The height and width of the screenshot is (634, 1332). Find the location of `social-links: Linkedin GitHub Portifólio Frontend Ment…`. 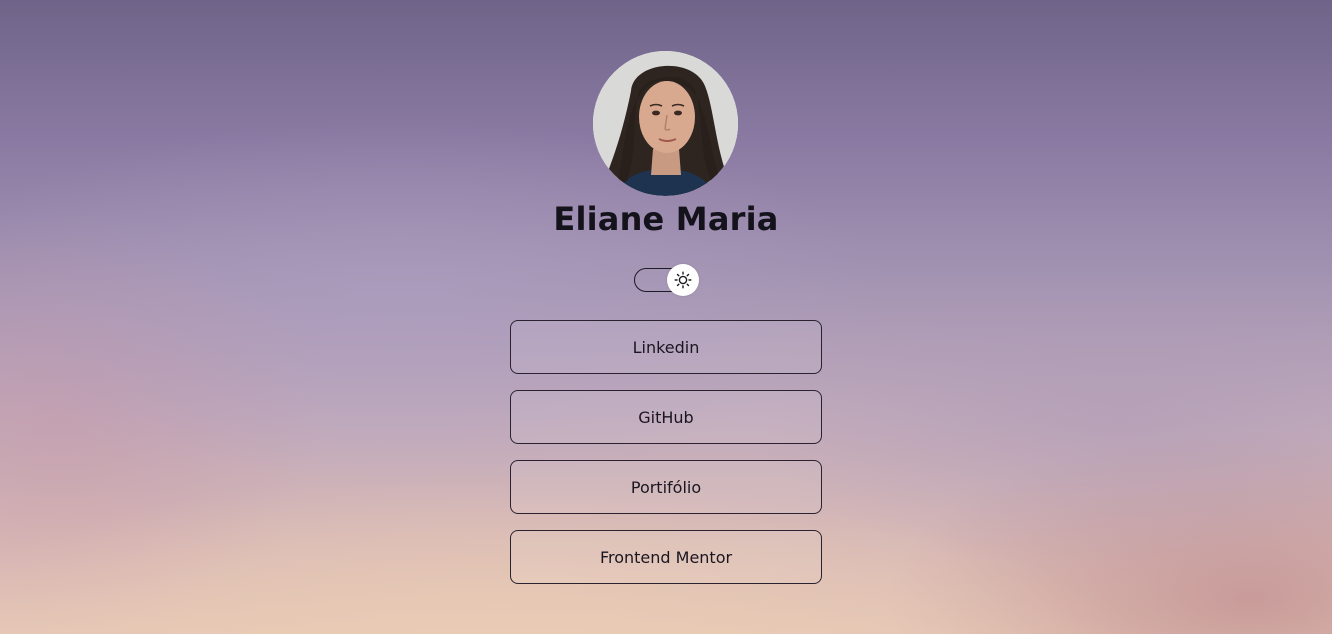

social-links: Linkedin GitHub Portifólio Frontend Ment… is located at coordinates (666, 460).